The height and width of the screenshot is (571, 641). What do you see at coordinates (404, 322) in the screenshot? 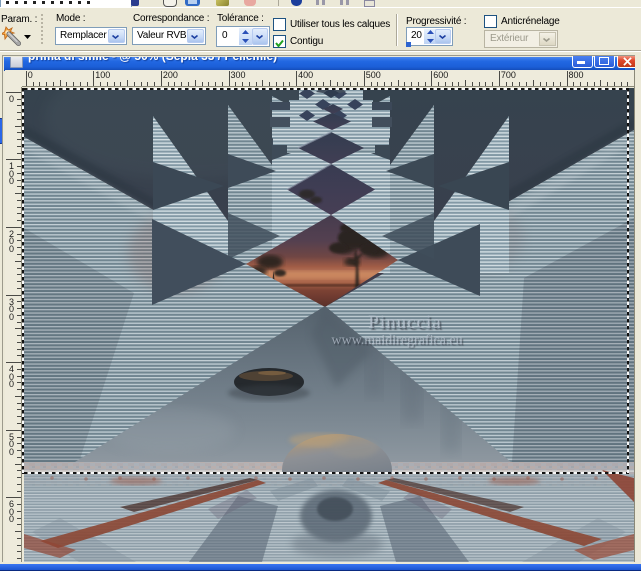
I see `svg-text: Pinuccia` at bounding box center [404, 322].